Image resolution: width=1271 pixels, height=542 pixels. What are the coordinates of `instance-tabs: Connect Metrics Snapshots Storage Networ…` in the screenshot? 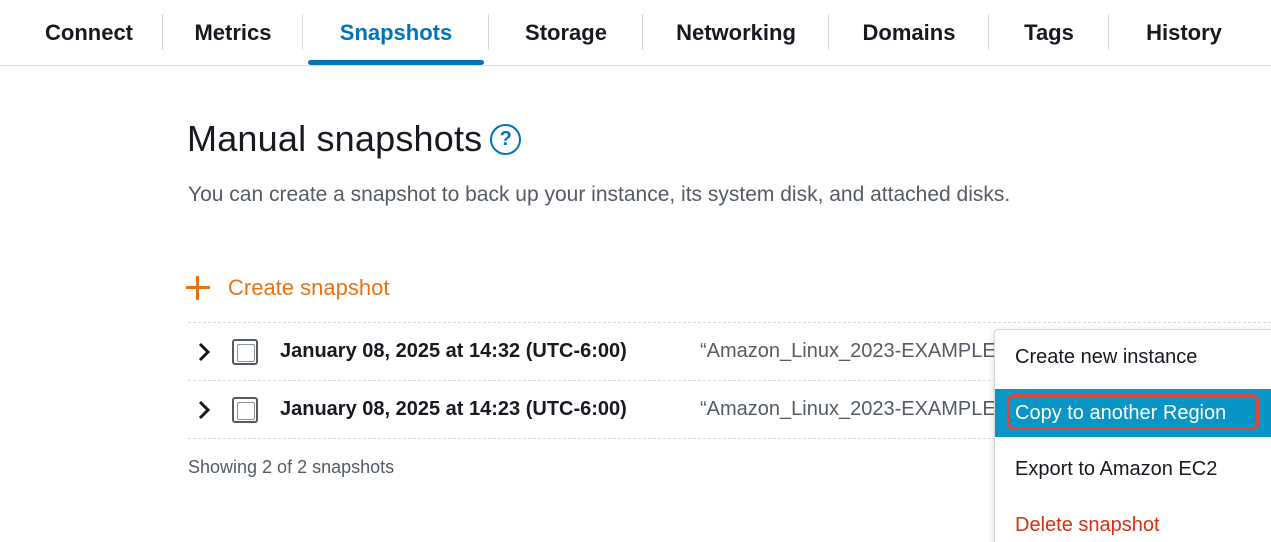 It's located at (635, 33).